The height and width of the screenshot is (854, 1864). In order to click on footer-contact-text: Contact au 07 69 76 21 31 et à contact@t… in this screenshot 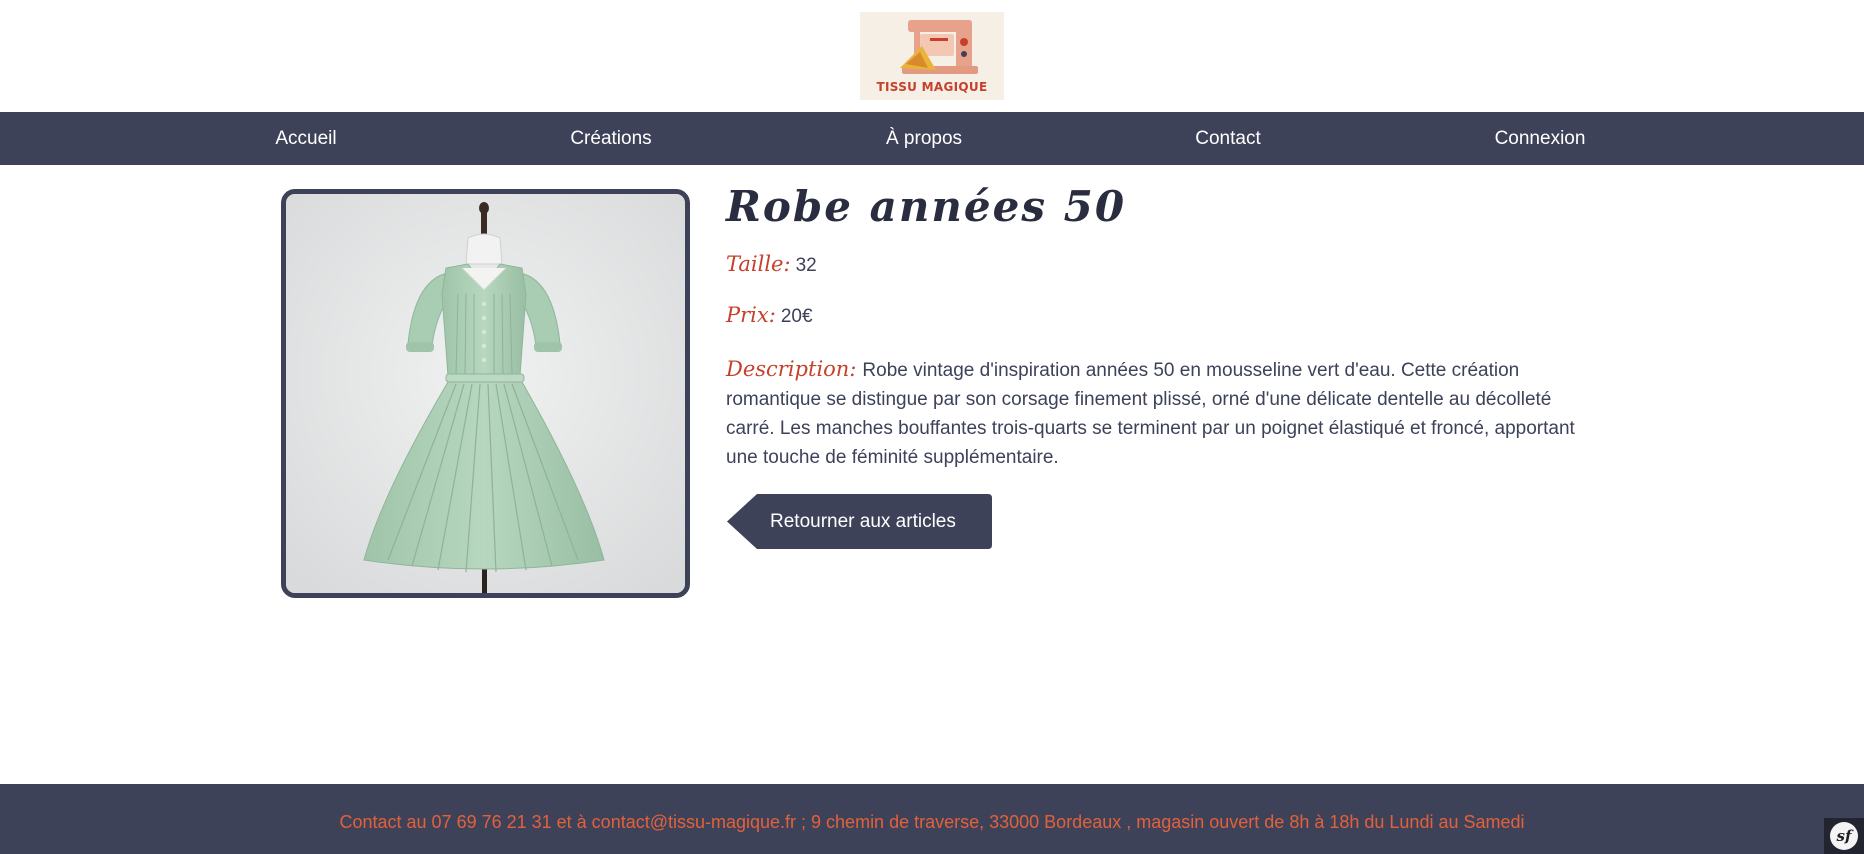, I will do `click(932, 822)`.